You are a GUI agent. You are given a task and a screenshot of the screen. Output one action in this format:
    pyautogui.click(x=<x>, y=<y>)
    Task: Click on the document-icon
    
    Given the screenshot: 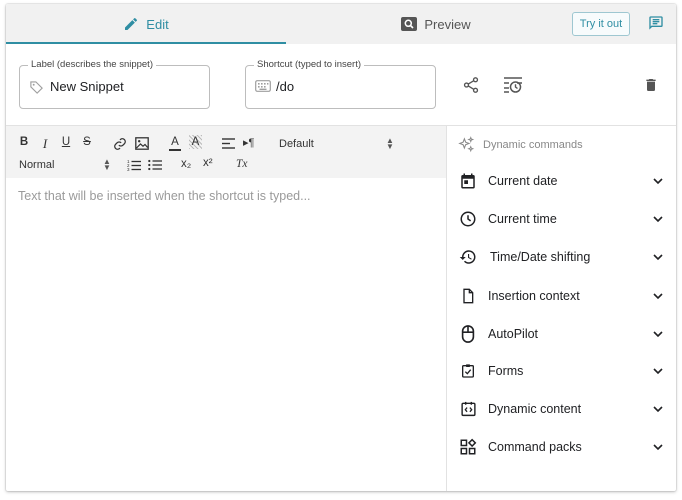 What is the action you would take?
    pyautogui.click(x=468, y=296)
    